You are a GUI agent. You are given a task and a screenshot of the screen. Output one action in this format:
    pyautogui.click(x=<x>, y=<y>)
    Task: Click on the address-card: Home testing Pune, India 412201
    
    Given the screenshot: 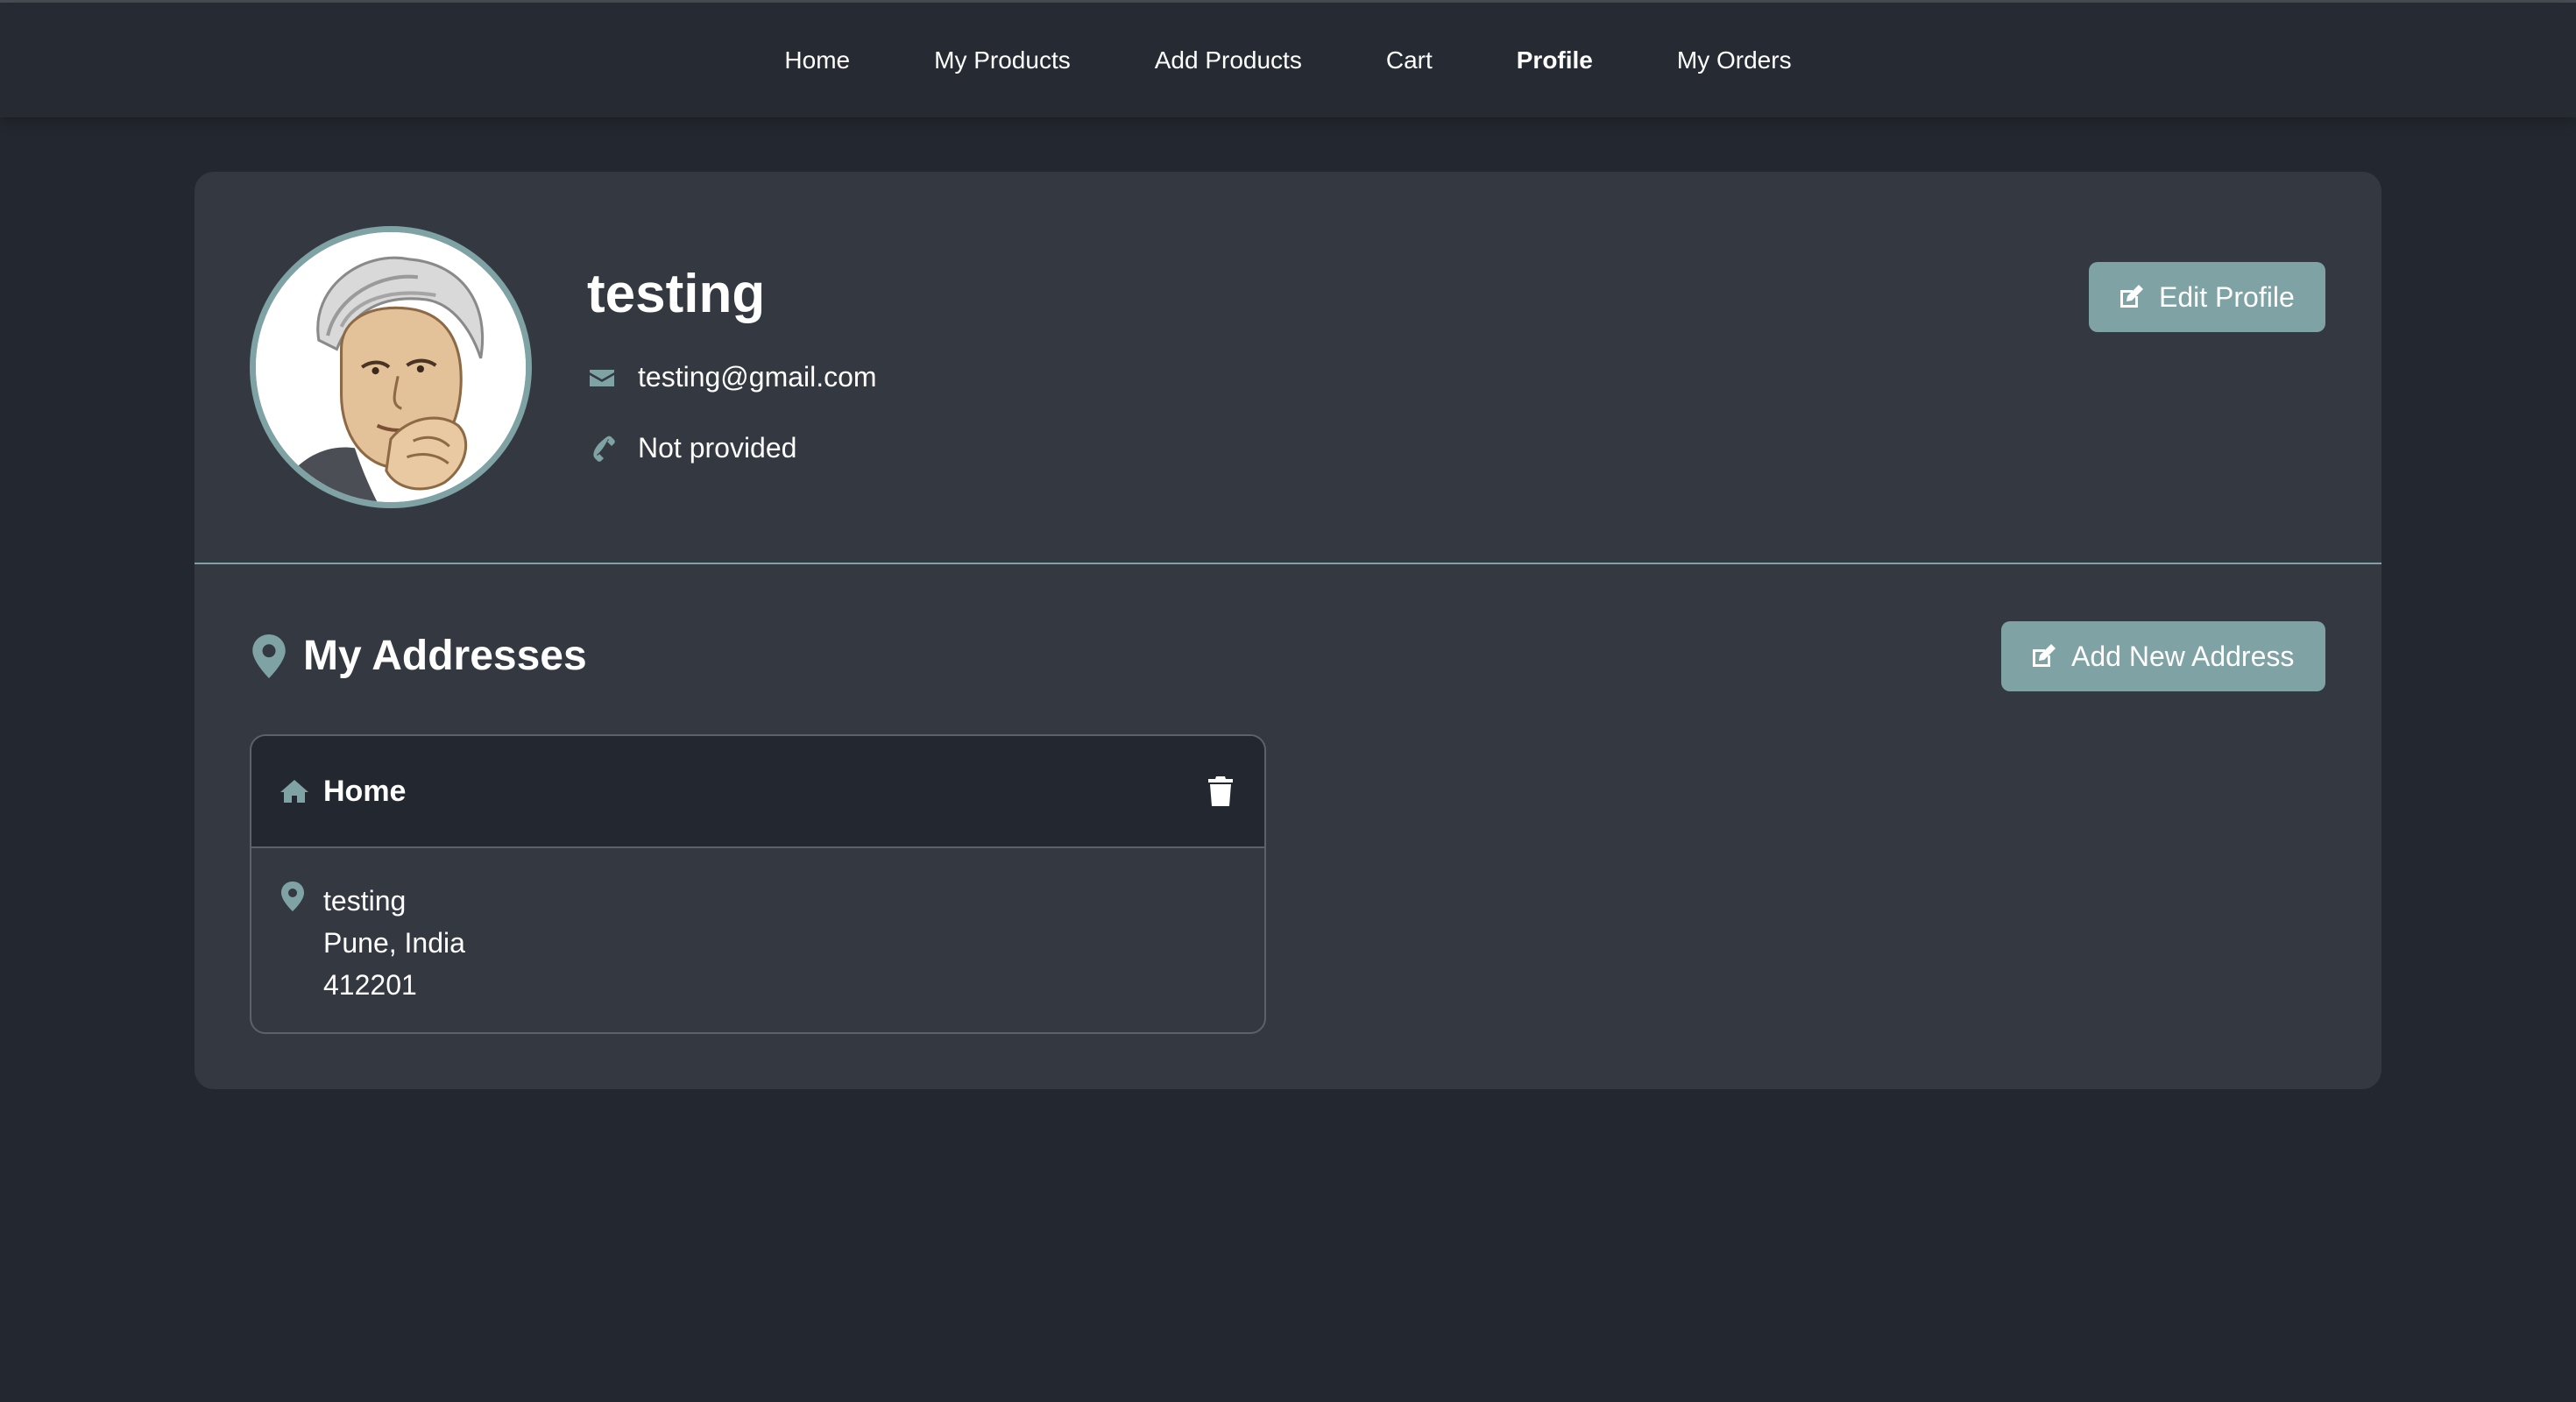 What is the action you would take?
    pyautogui.click(x=758, y=884)
    